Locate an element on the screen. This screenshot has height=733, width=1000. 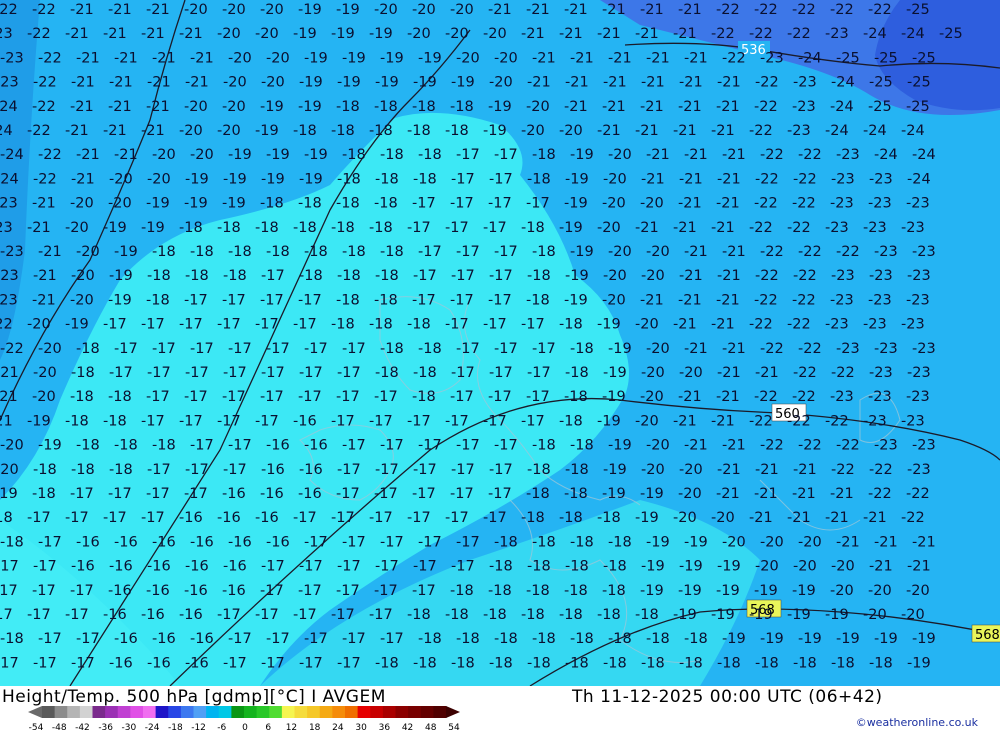
source-credit: ©weatheronline.co.uk is located at coordinates (916, 722).